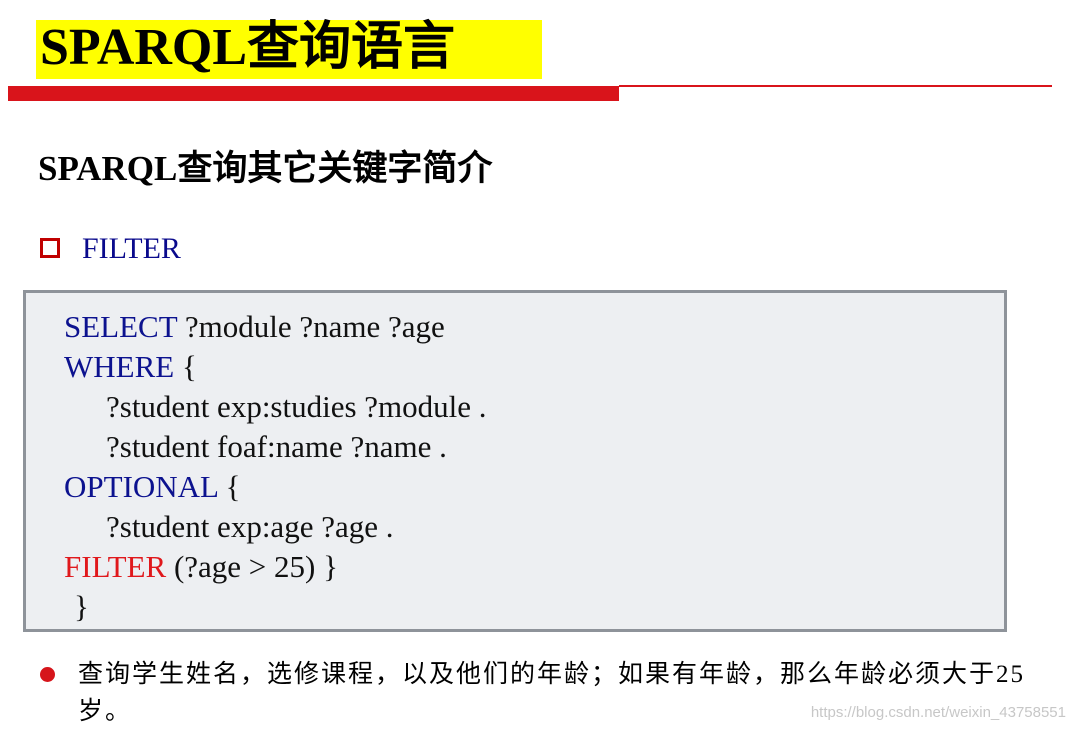 This screenshot has width=1075, height=733. I want to click on watermark: https://blog.csdn.net/weixin_43758551, so click(938, 712).